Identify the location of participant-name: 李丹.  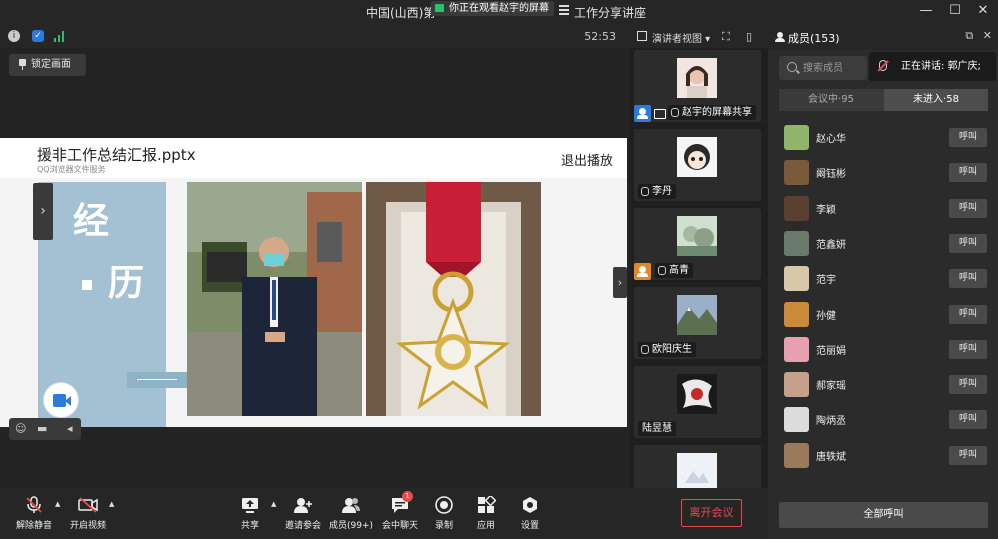
(657, 191).